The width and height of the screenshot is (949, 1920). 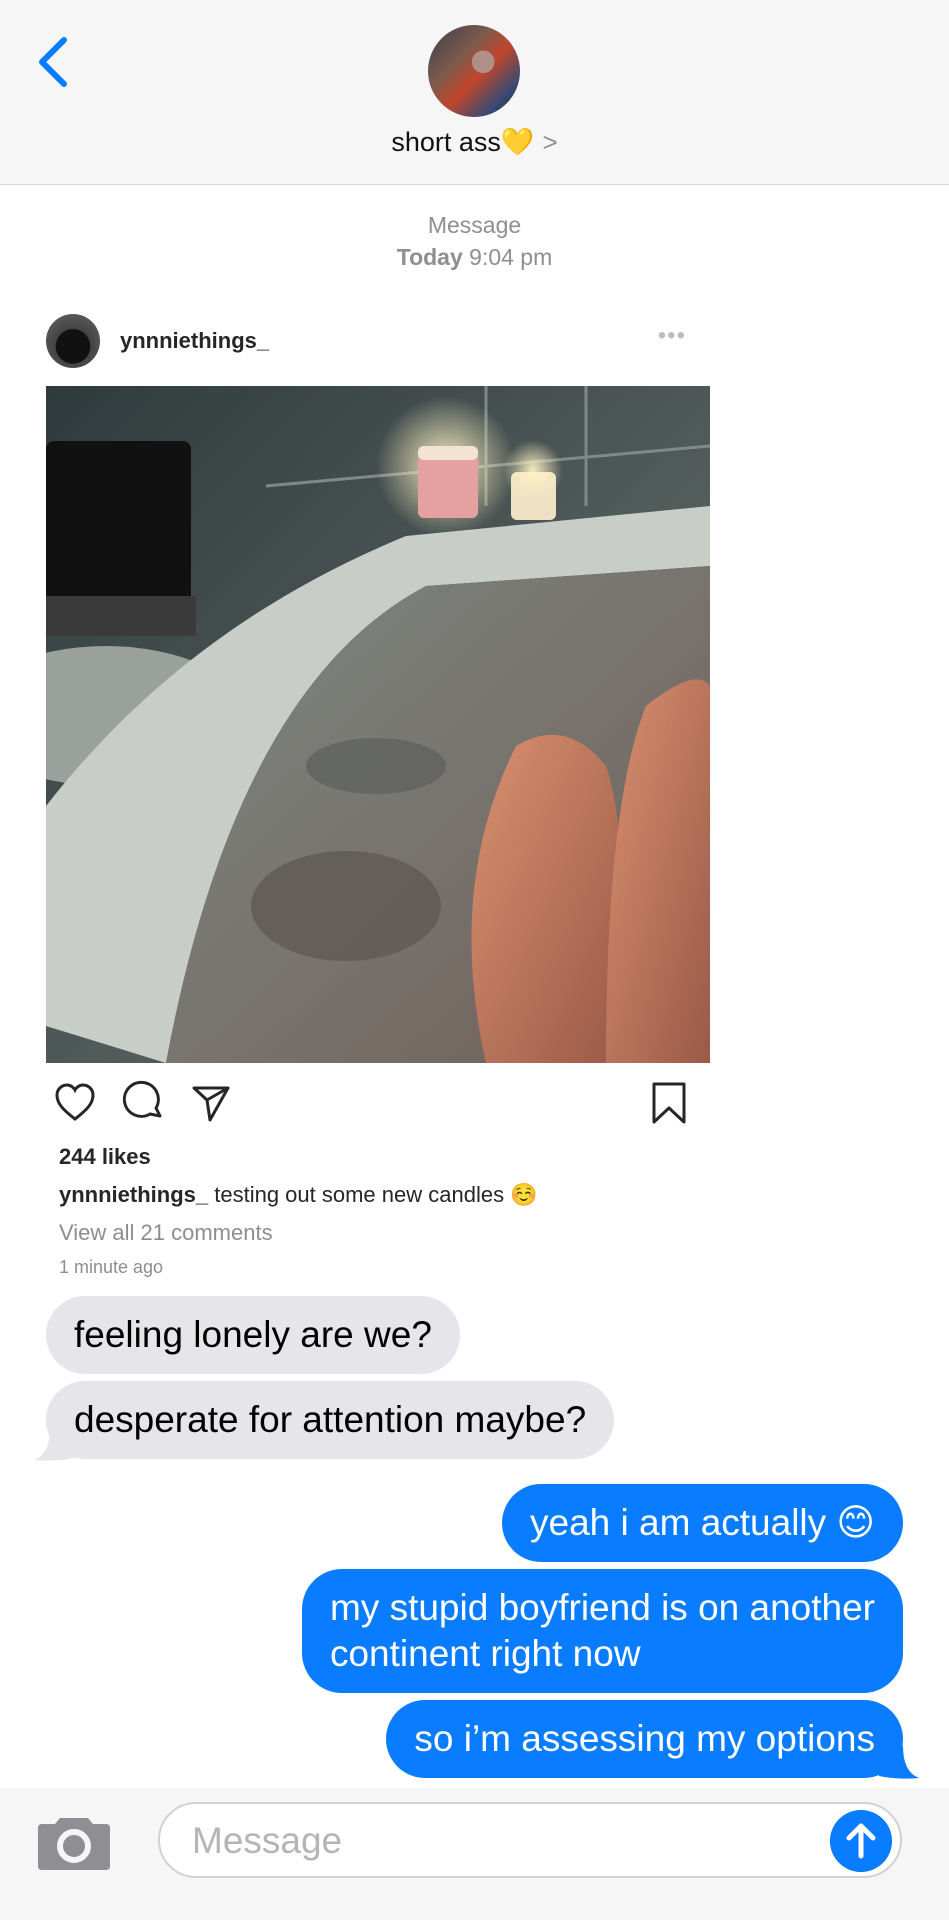 I want to click on incoming-bubble-tail, so click(x=54, y=1444).